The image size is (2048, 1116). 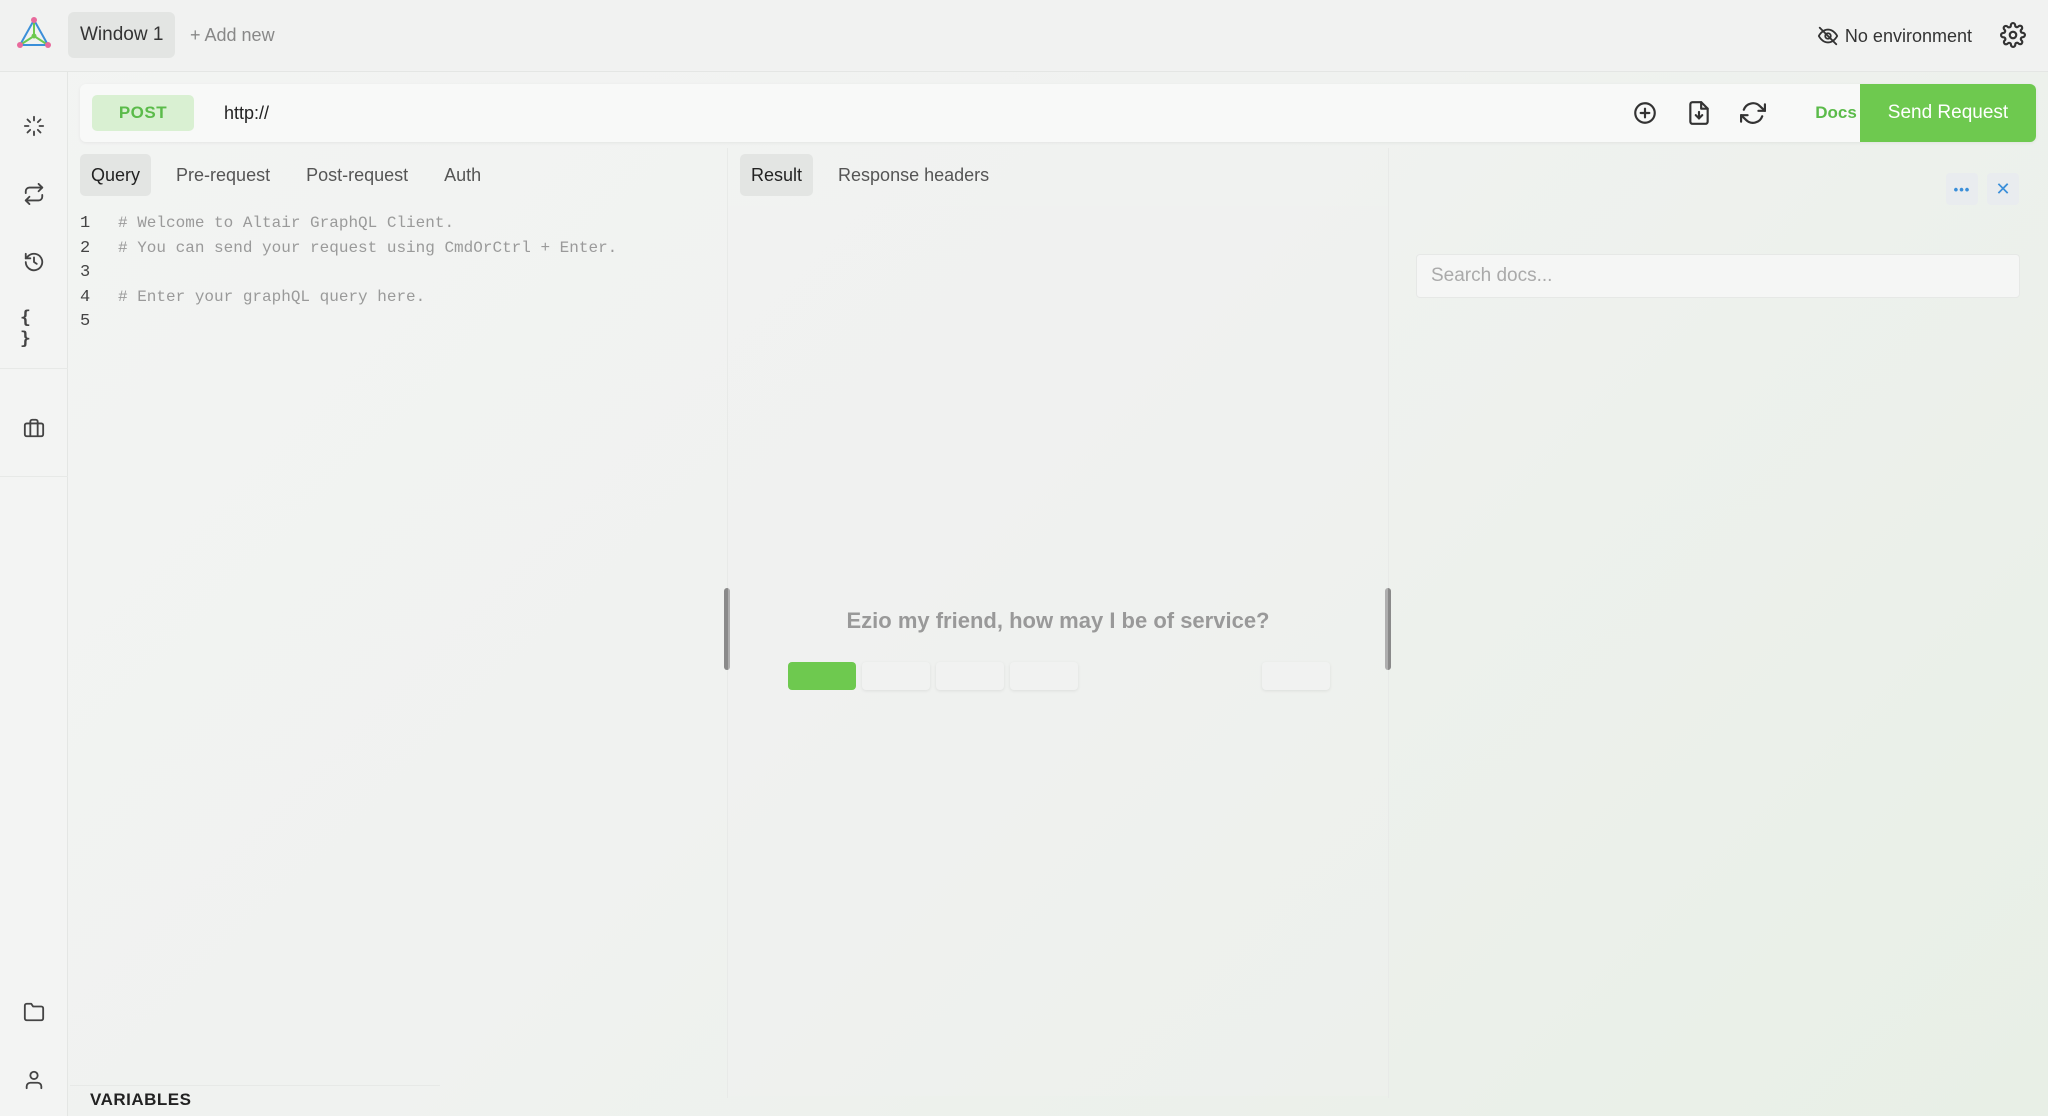 I want to click on briefcase-icon, so click(x=34, y=428).